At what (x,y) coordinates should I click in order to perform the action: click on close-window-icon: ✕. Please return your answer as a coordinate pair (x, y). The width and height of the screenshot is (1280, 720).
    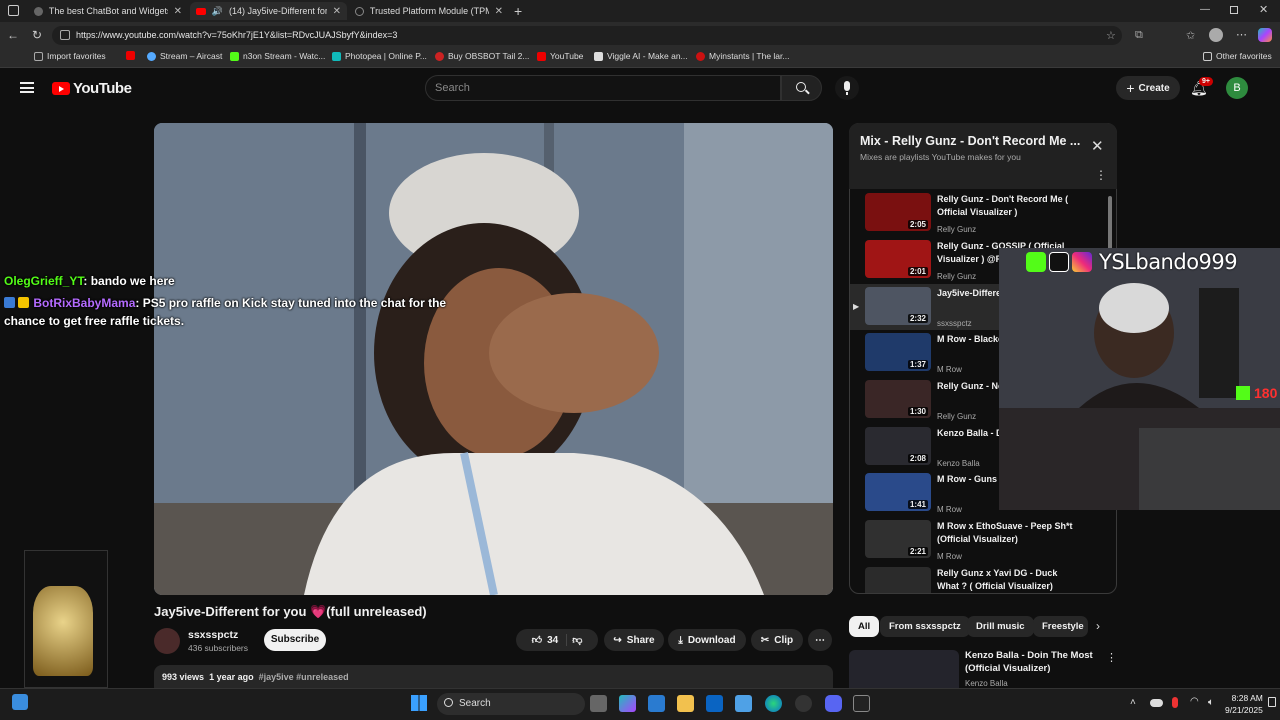
    Looking at the image, I should click on (1263, 9).